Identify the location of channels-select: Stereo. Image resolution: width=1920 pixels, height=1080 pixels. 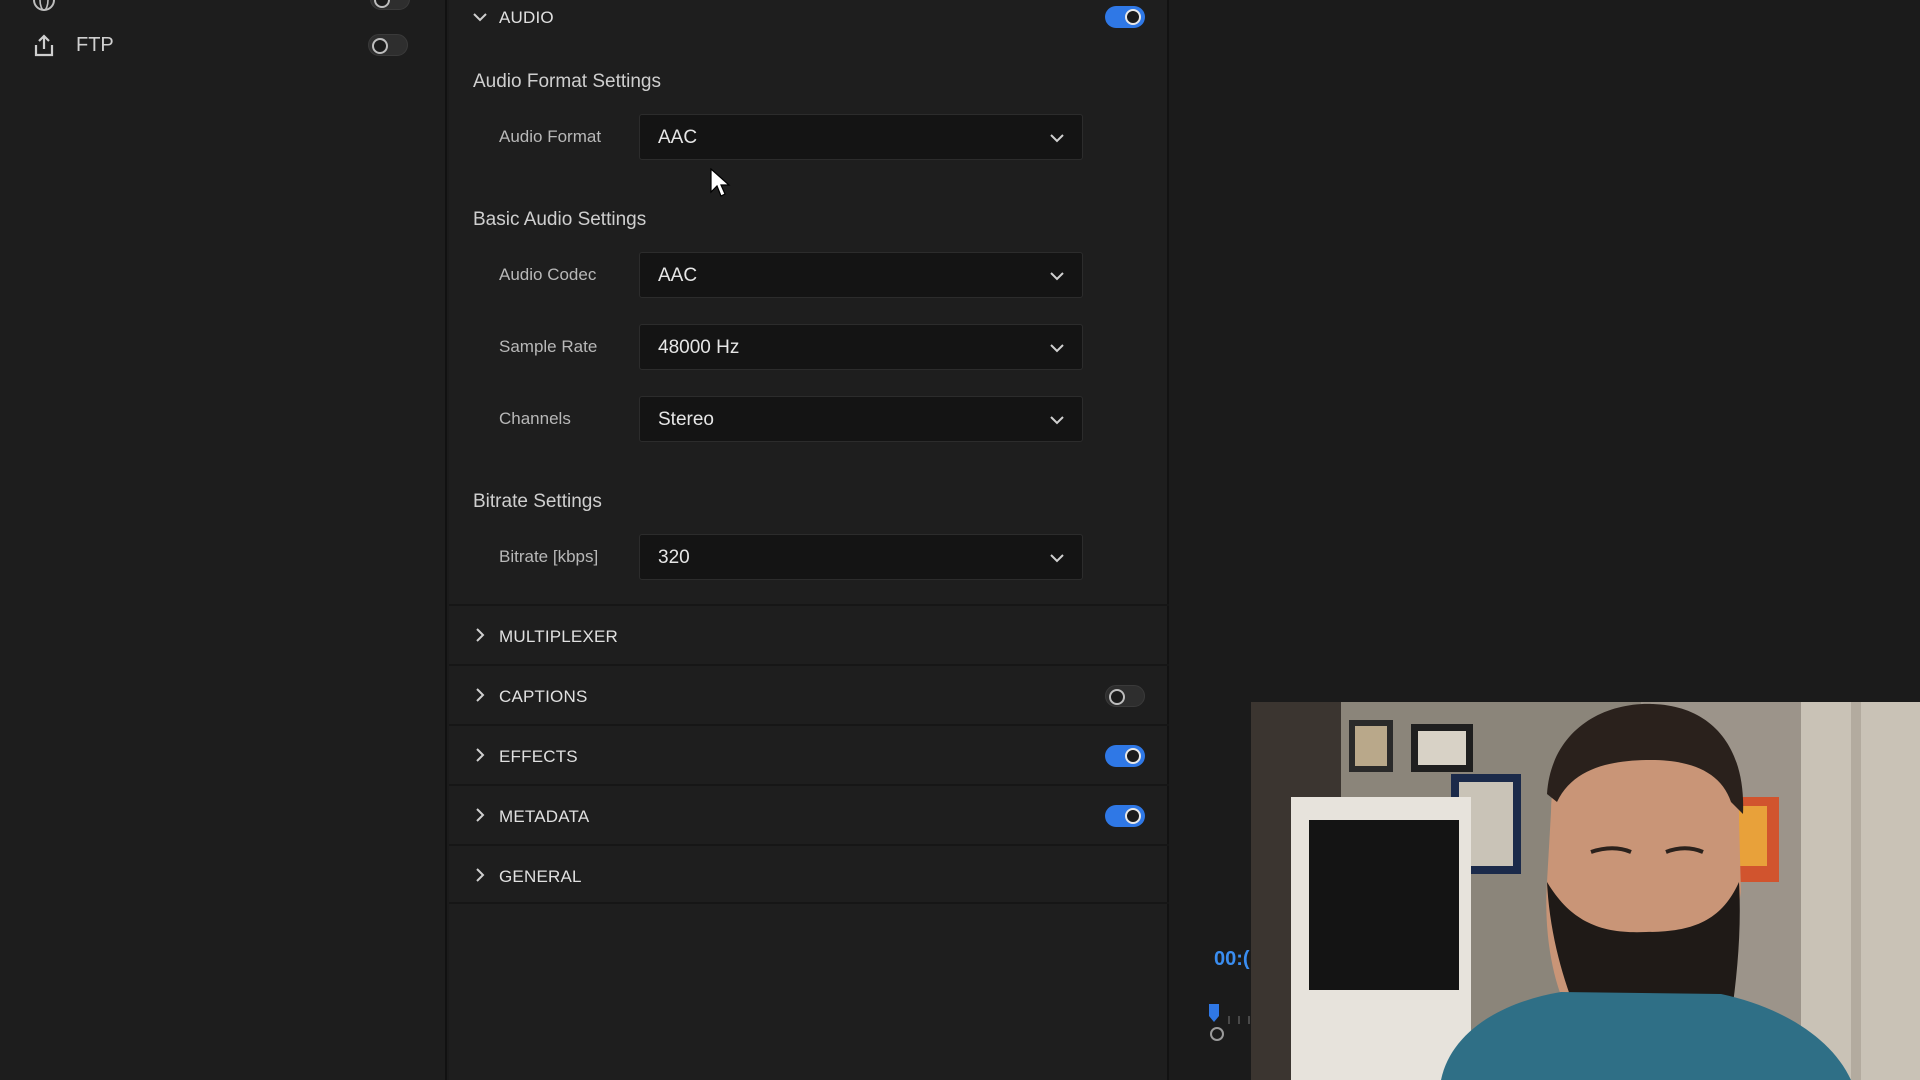
(861, 419).